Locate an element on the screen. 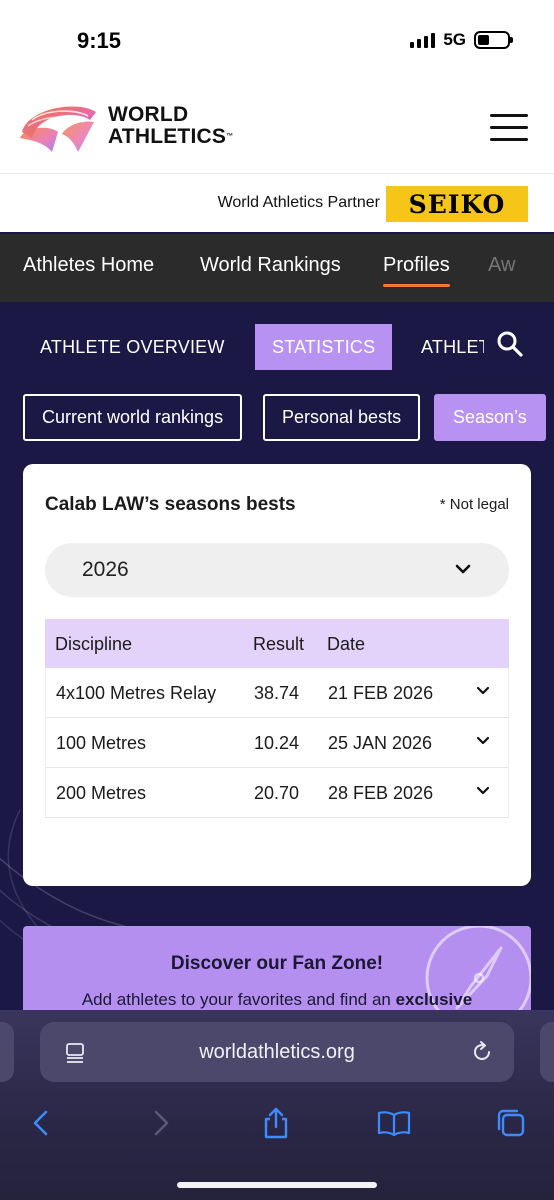 The height and width of the screenshot is (1200, 554). tab-athlete-more: ATHLET is located at coordinates (444, 347).